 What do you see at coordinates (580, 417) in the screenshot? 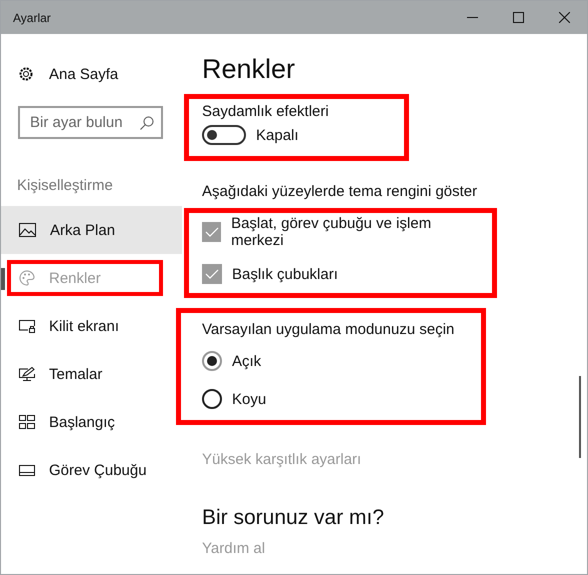
I see `scrollbar` at bounding box center [580, 417].